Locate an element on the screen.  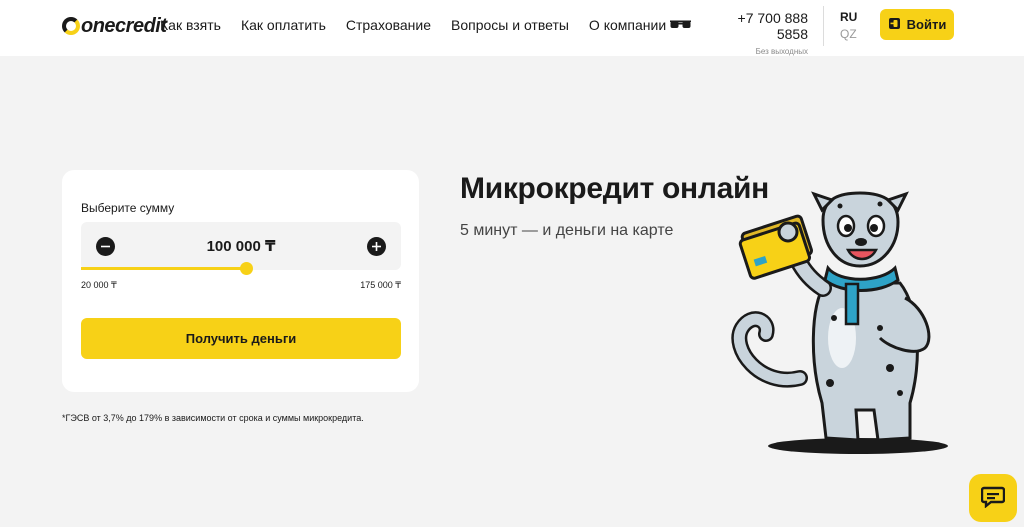
chat-button is located at coordinates (993, 498).